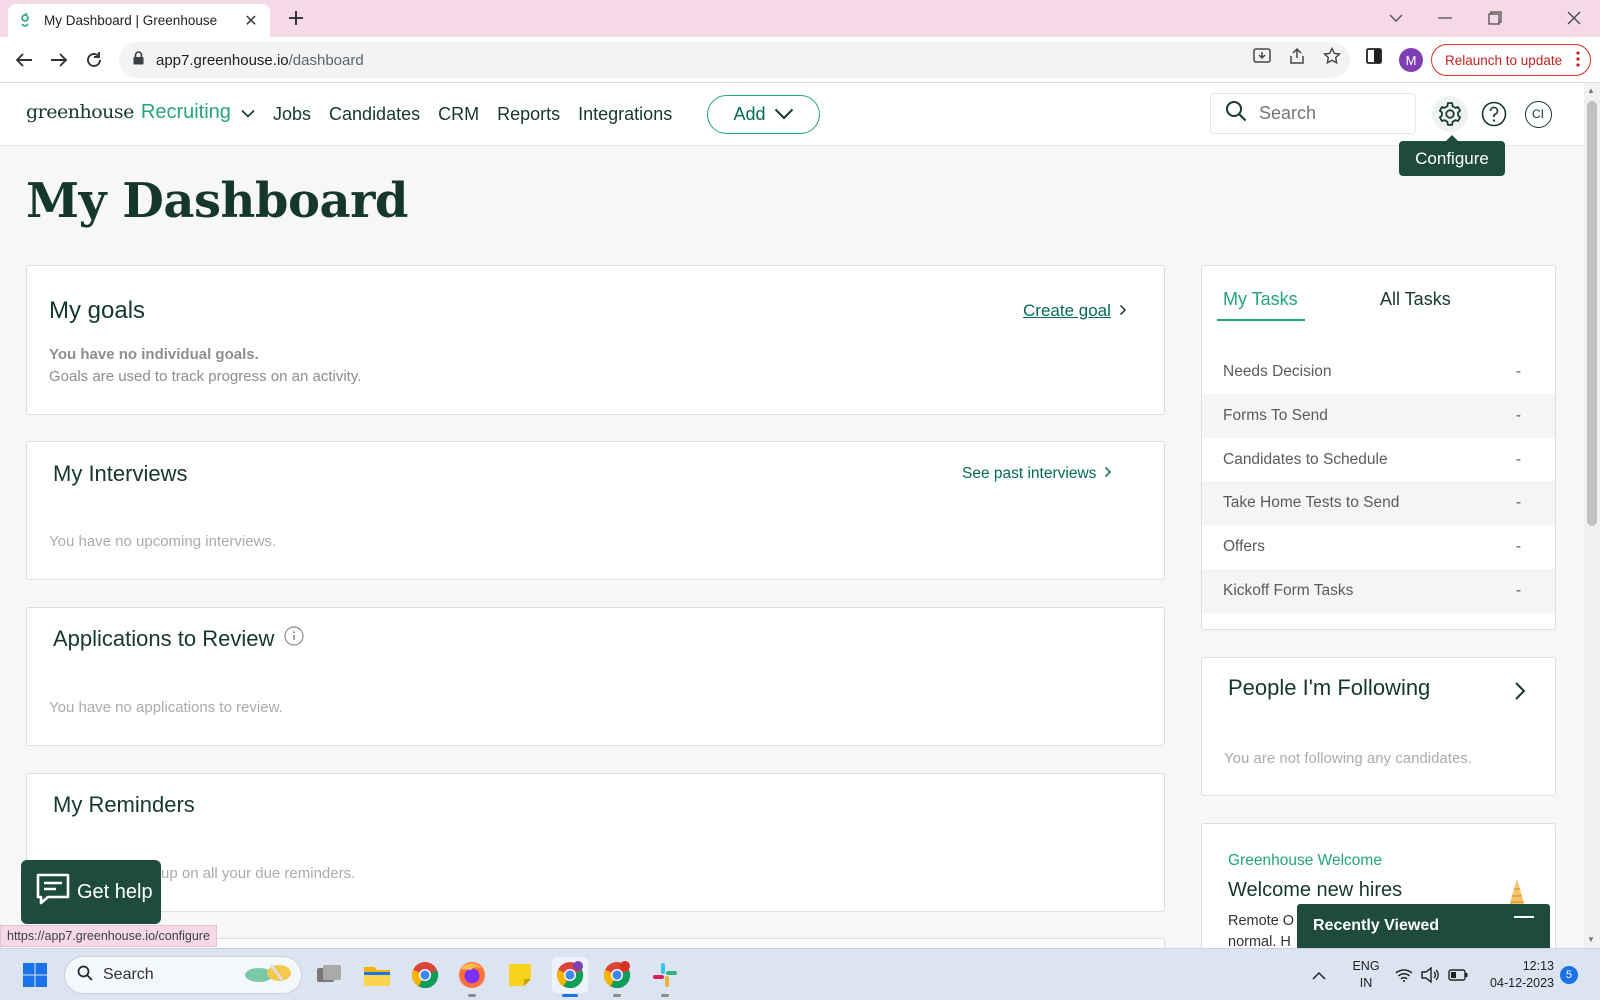  Describe the element at coordinates (425, 975) in the screenshot. I see `chrome-icon` at that location.